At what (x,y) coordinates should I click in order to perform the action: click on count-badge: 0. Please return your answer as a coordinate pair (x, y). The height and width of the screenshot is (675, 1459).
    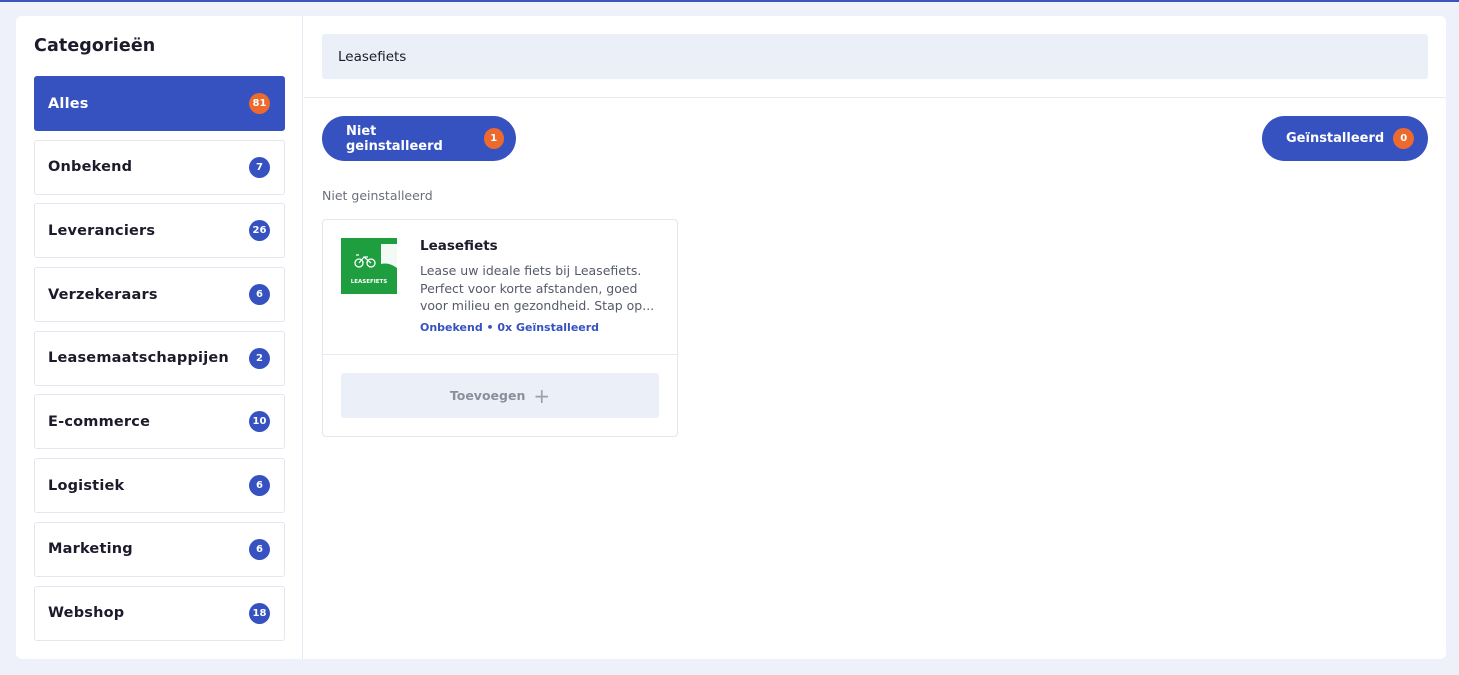
    Looking at the image, I should click on (1404, 138).